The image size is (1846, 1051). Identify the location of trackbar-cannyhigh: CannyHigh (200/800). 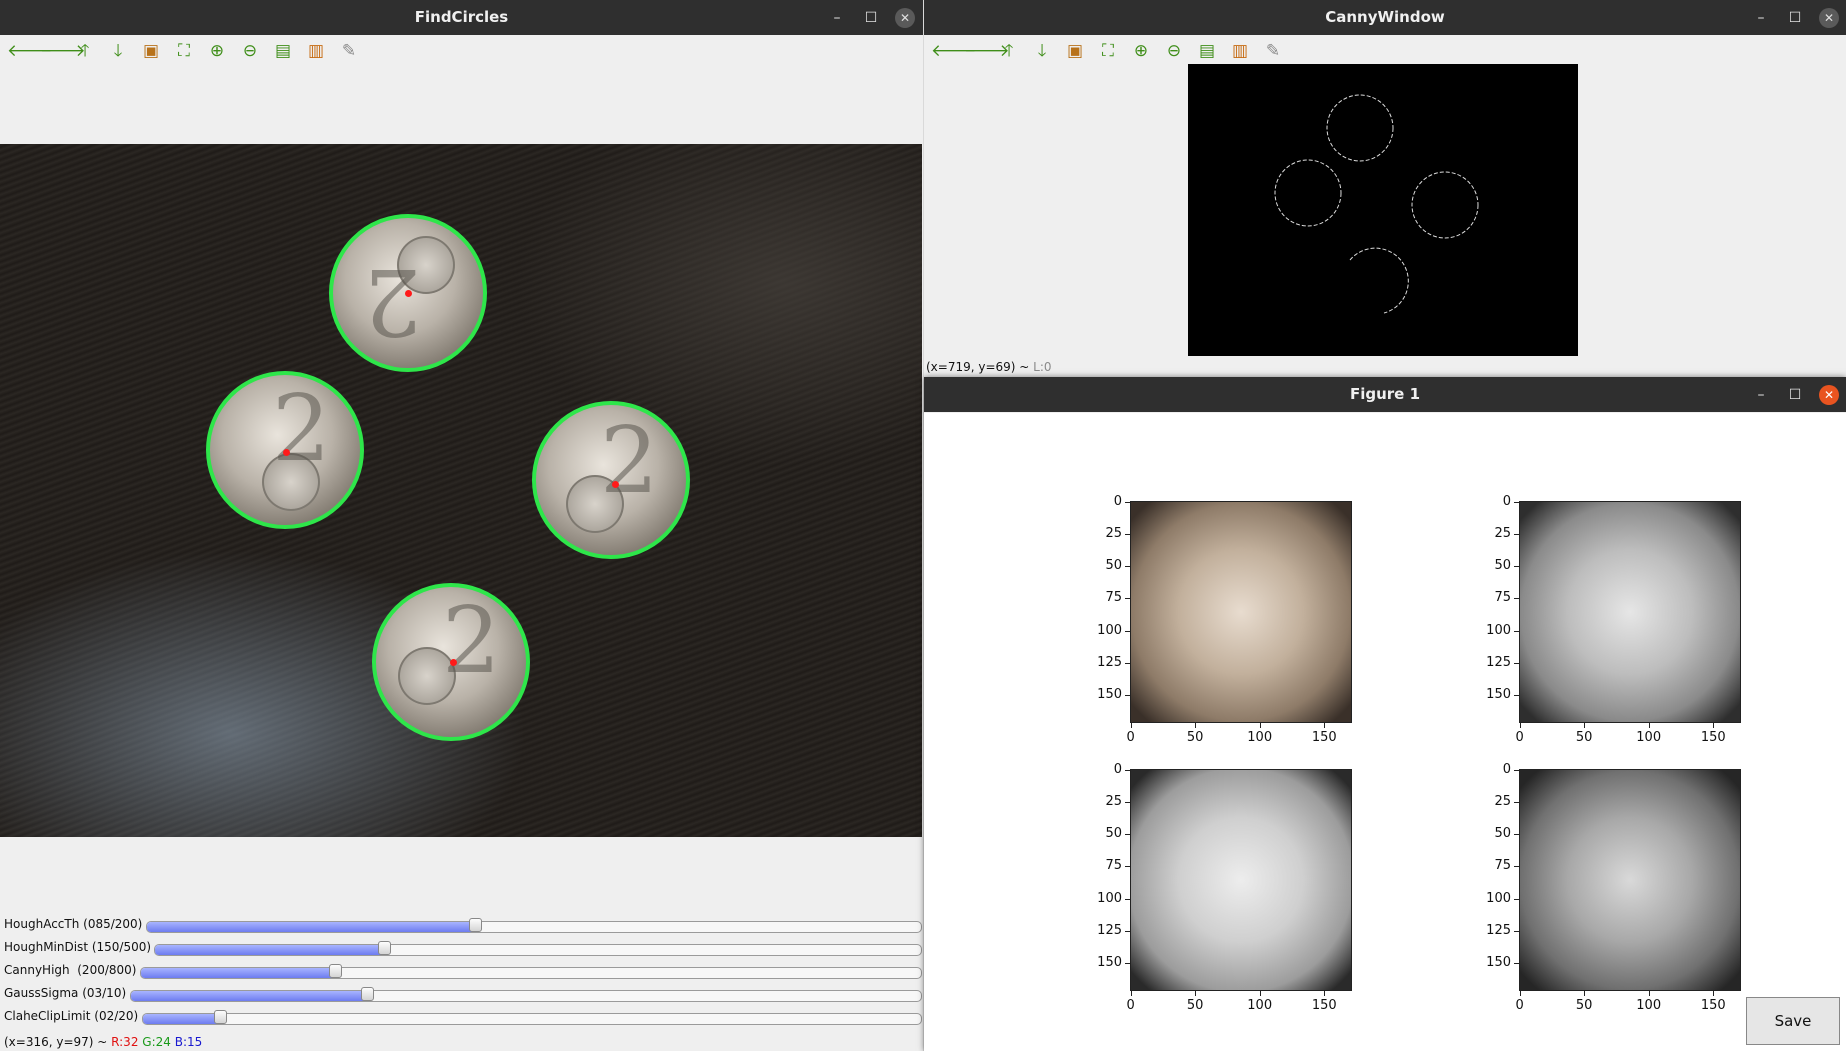
(461, 971).